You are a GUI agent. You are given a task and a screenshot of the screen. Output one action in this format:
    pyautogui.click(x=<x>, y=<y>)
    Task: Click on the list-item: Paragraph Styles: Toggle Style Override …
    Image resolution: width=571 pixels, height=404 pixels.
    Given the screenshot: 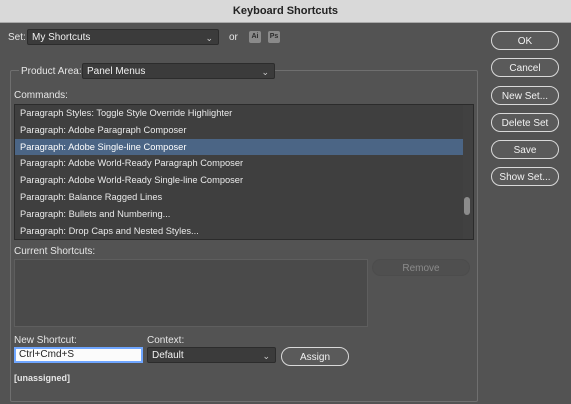 What is the action you would take?
    pyautogui.click(x=244, y=113)
    